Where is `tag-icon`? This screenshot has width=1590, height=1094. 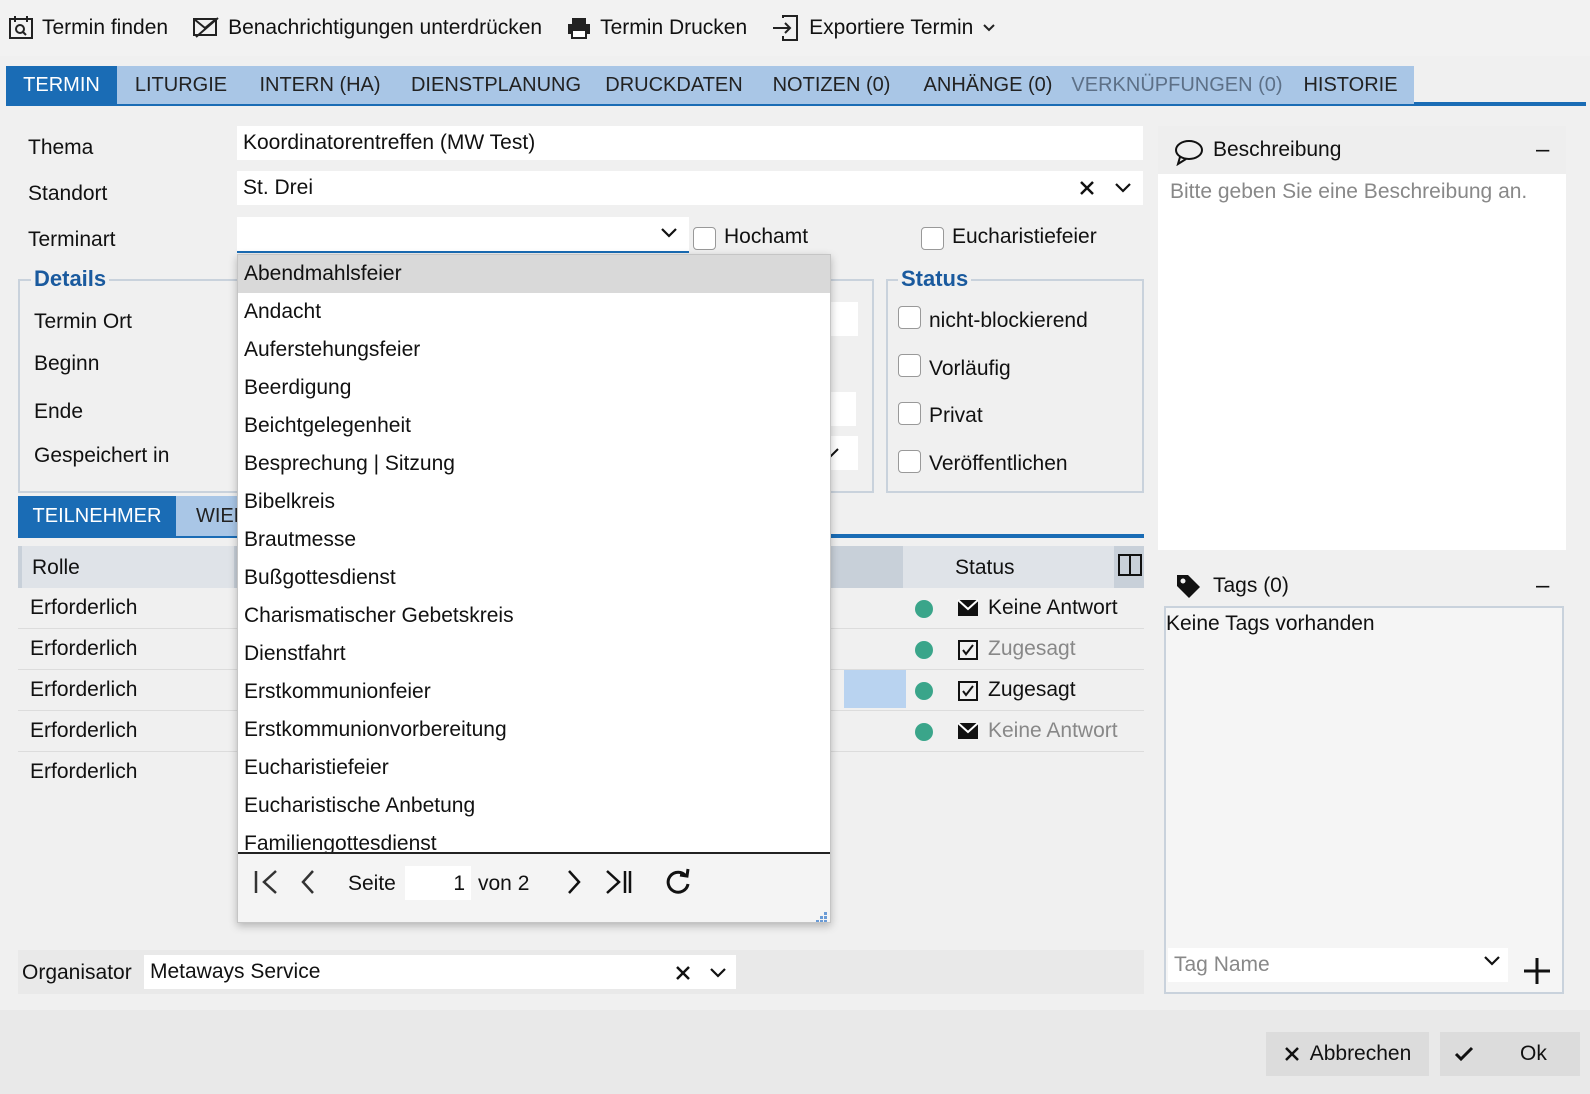
tag-icon is located at coordinates (1188, 586).